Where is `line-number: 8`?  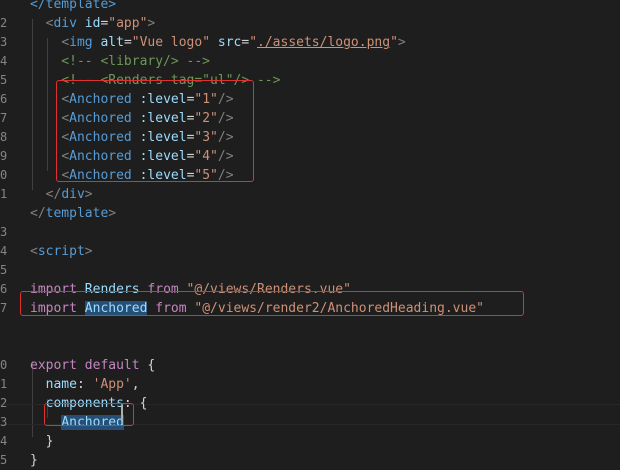
line-number: 8 is located at coordinates (4, 137).